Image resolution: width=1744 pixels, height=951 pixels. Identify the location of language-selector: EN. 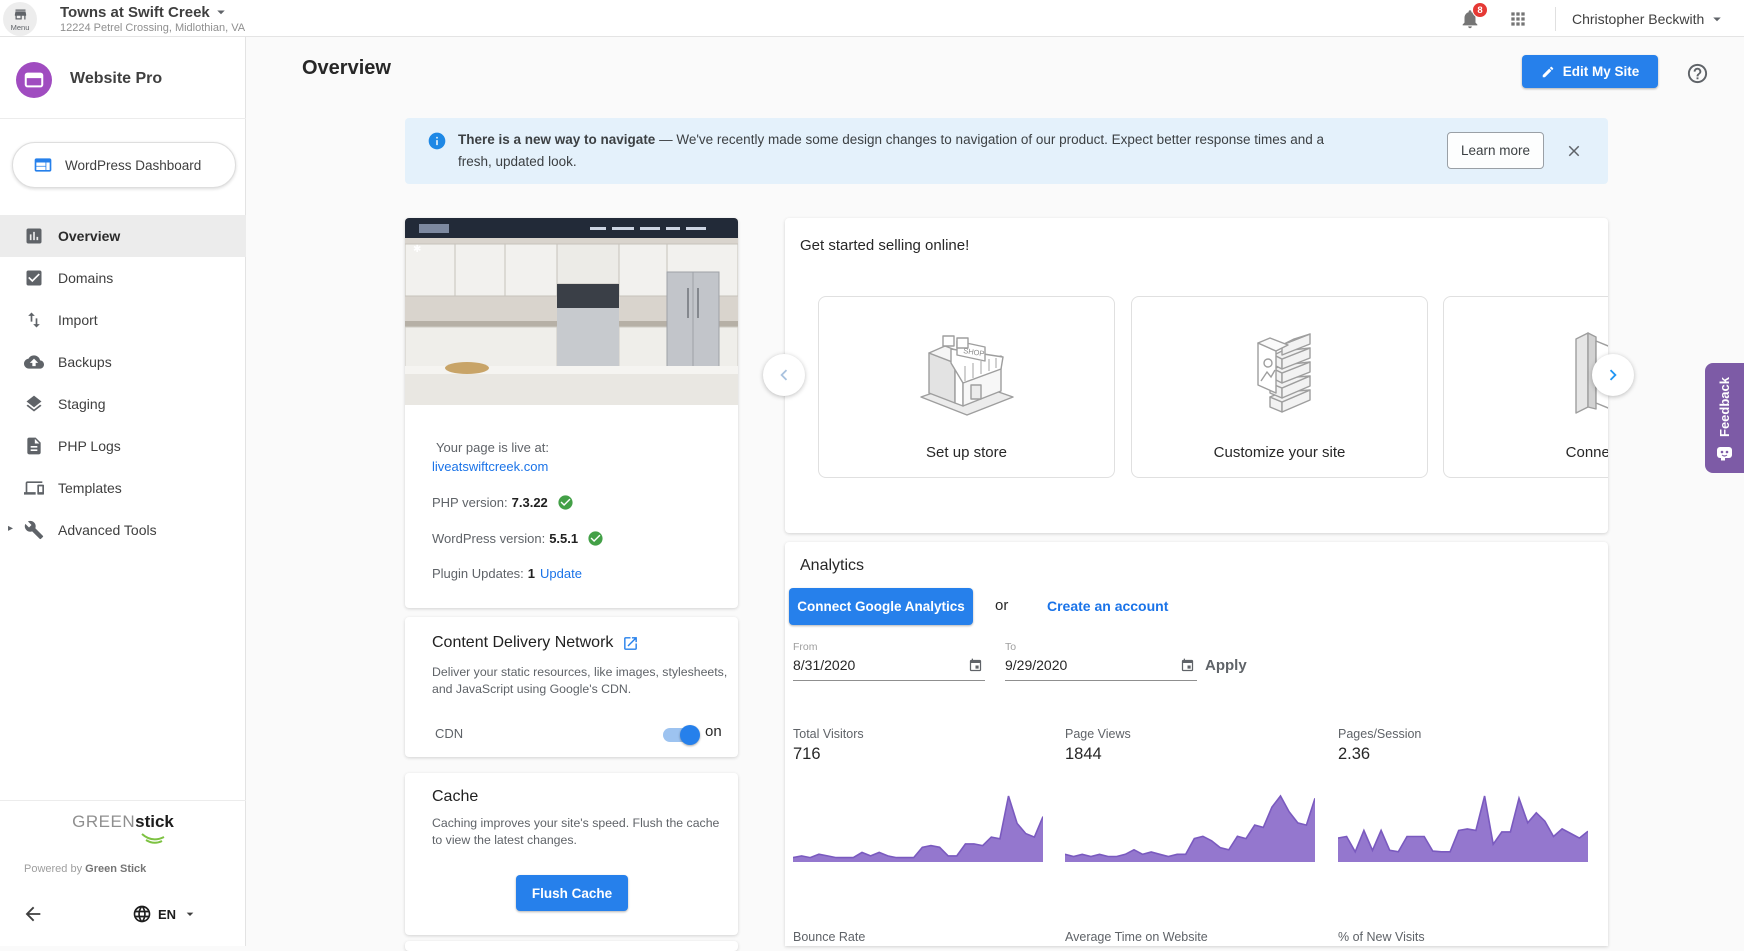
(165, 914).